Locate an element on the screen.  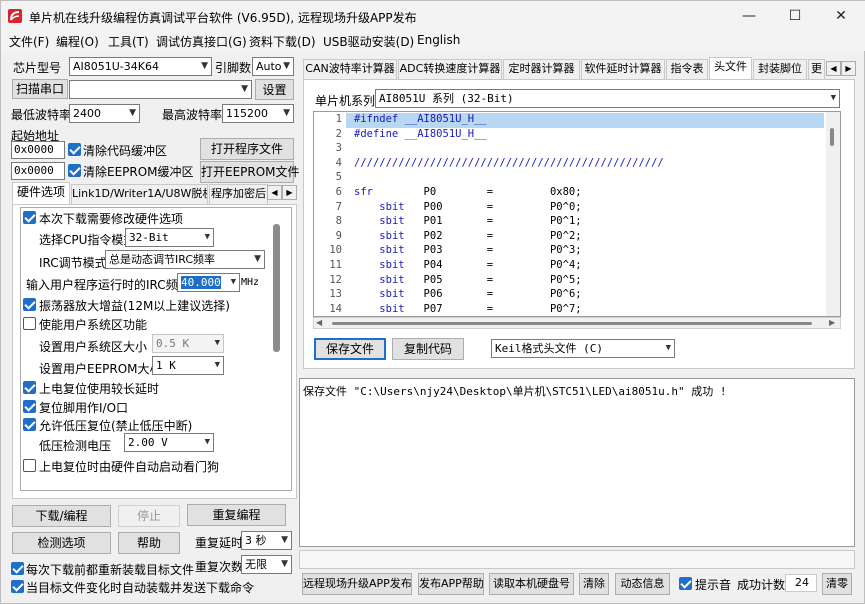
auto-send-checkbox is located at coordinates (17, 586).